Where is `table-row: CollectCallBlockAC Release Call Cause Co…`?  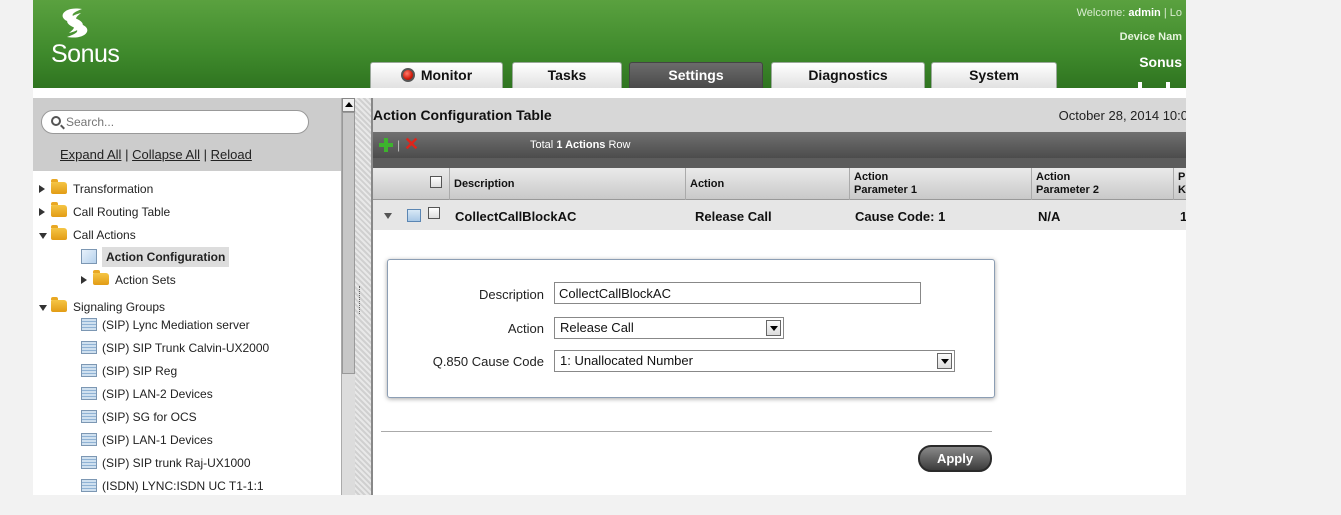 table-row: CollectCallBlockAC Release Call Cause Co… is located at coordinates (779, 215).